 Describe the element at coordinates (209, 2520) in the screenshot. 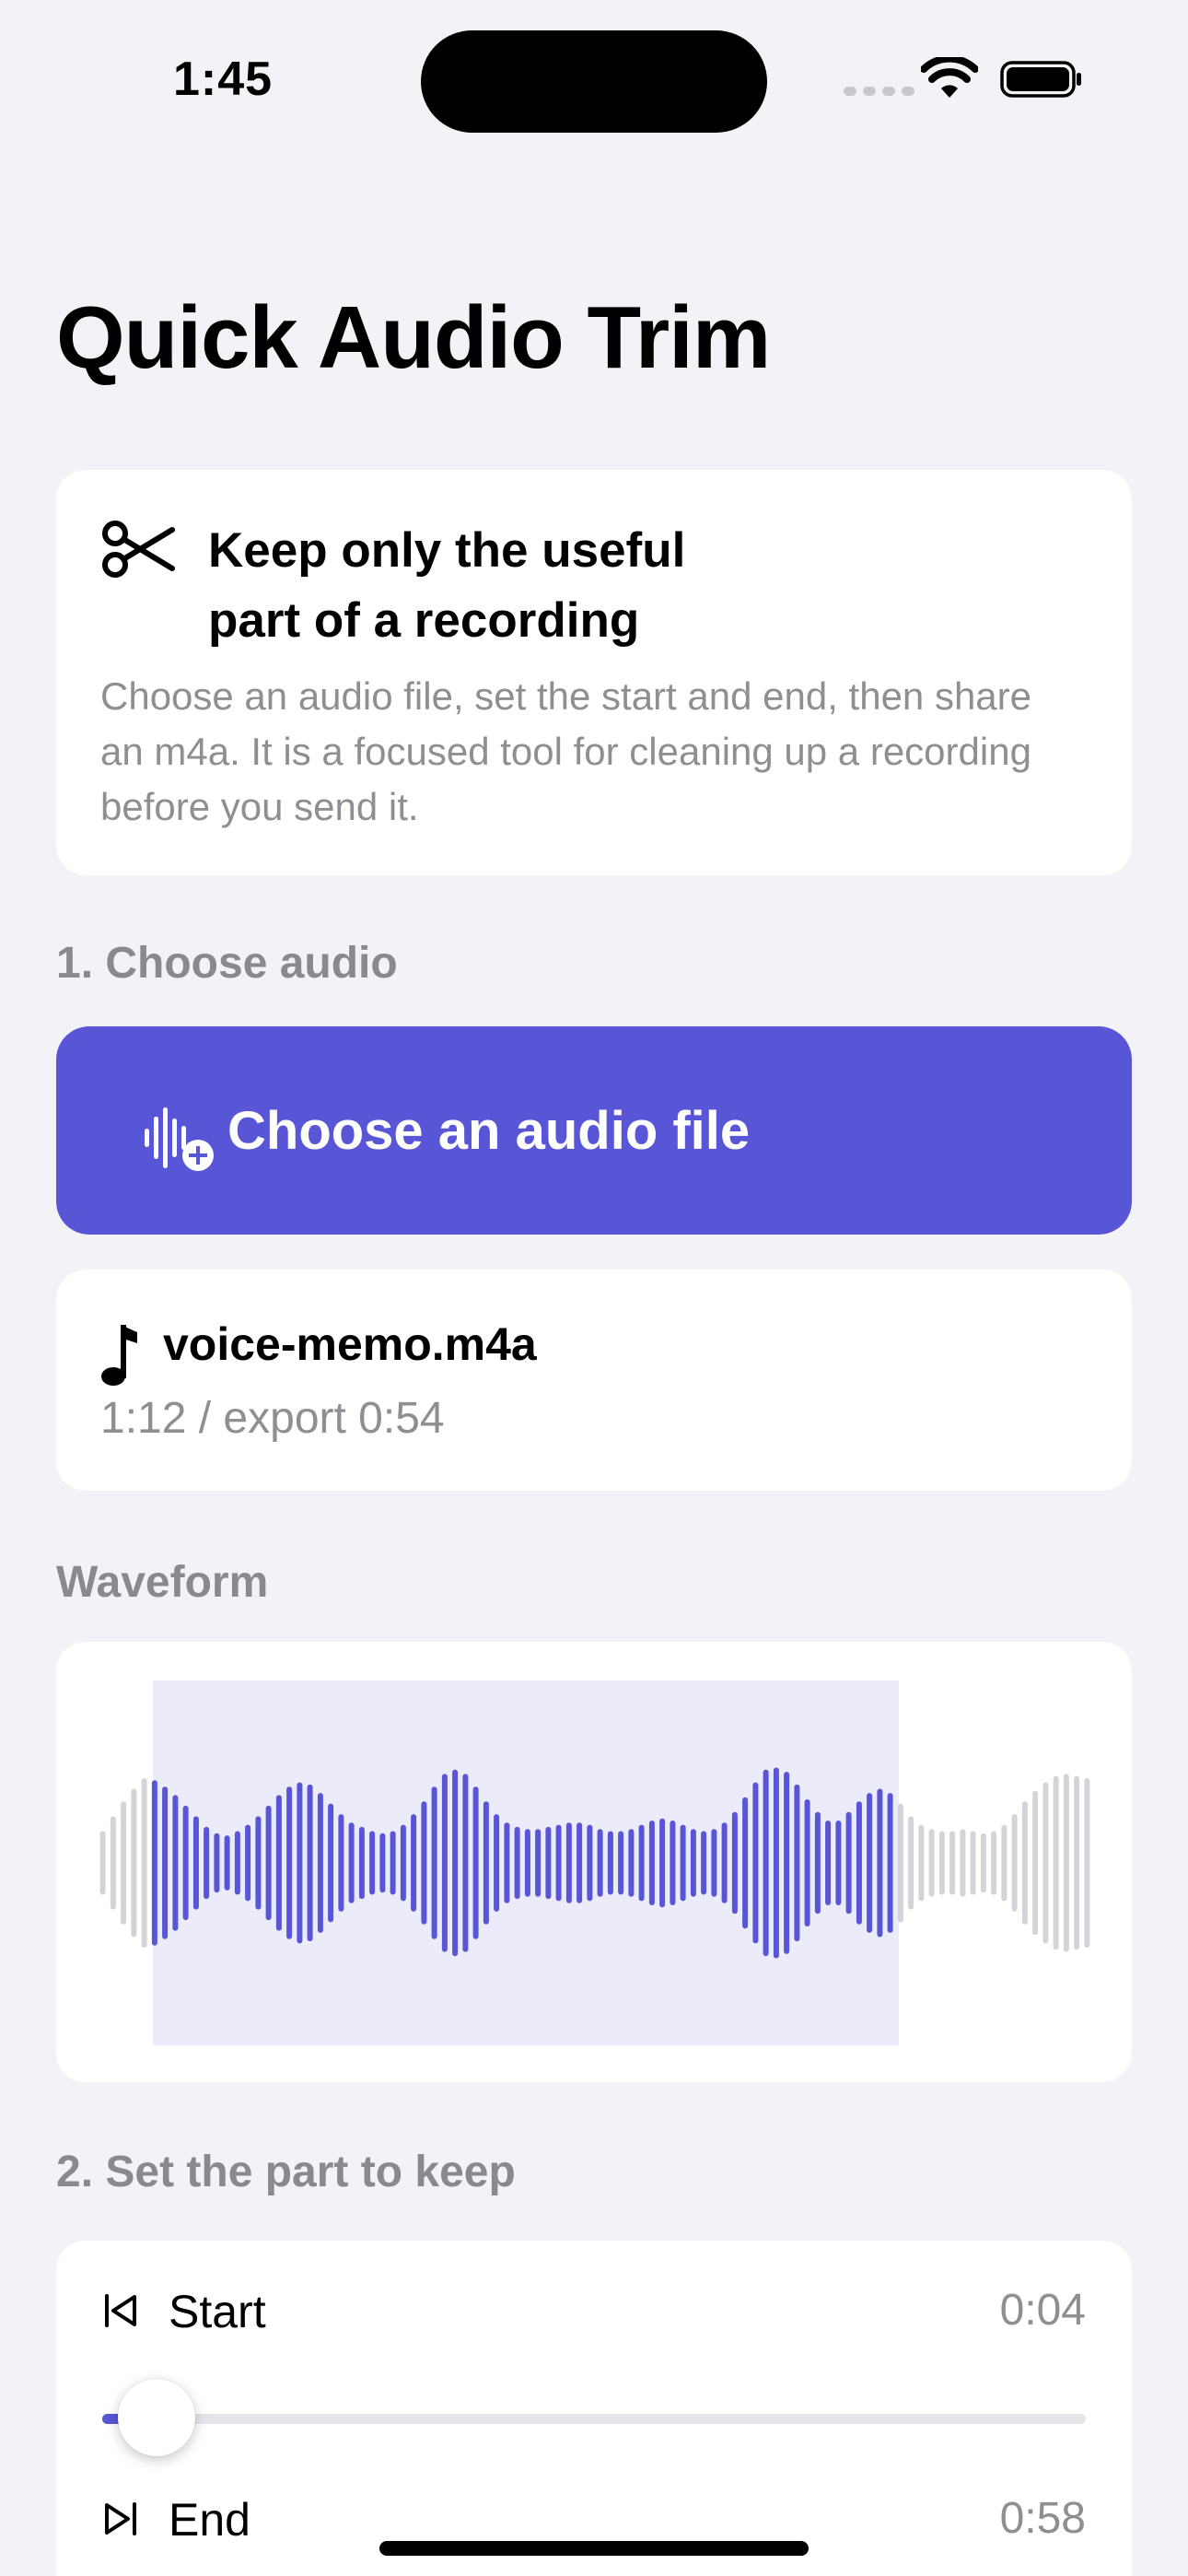

I see `end-label: End` at that location.